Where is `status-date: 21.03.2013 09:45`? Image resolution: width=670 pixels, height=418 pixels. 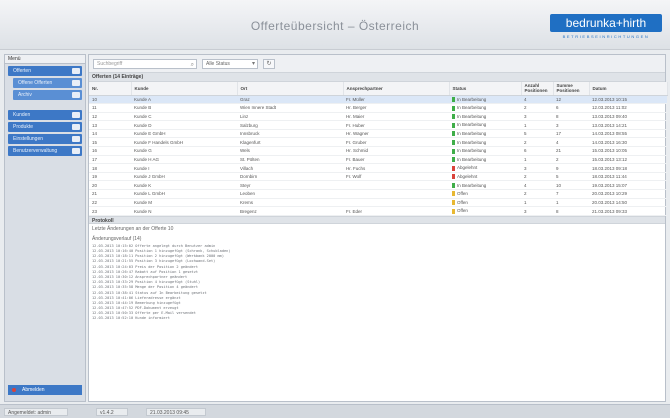
status-date: 21.03.2013 09:45 is located at coordinates (176, 412).